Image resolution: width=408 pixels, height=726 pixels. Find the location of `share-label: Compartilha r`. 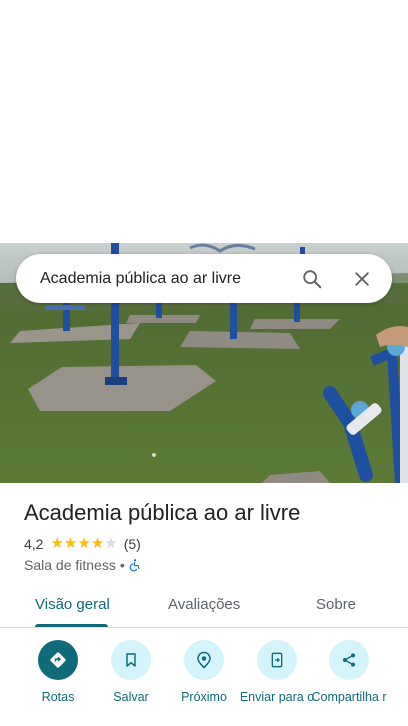

share-label: Compartilha r is located at coordinates (349, 697).